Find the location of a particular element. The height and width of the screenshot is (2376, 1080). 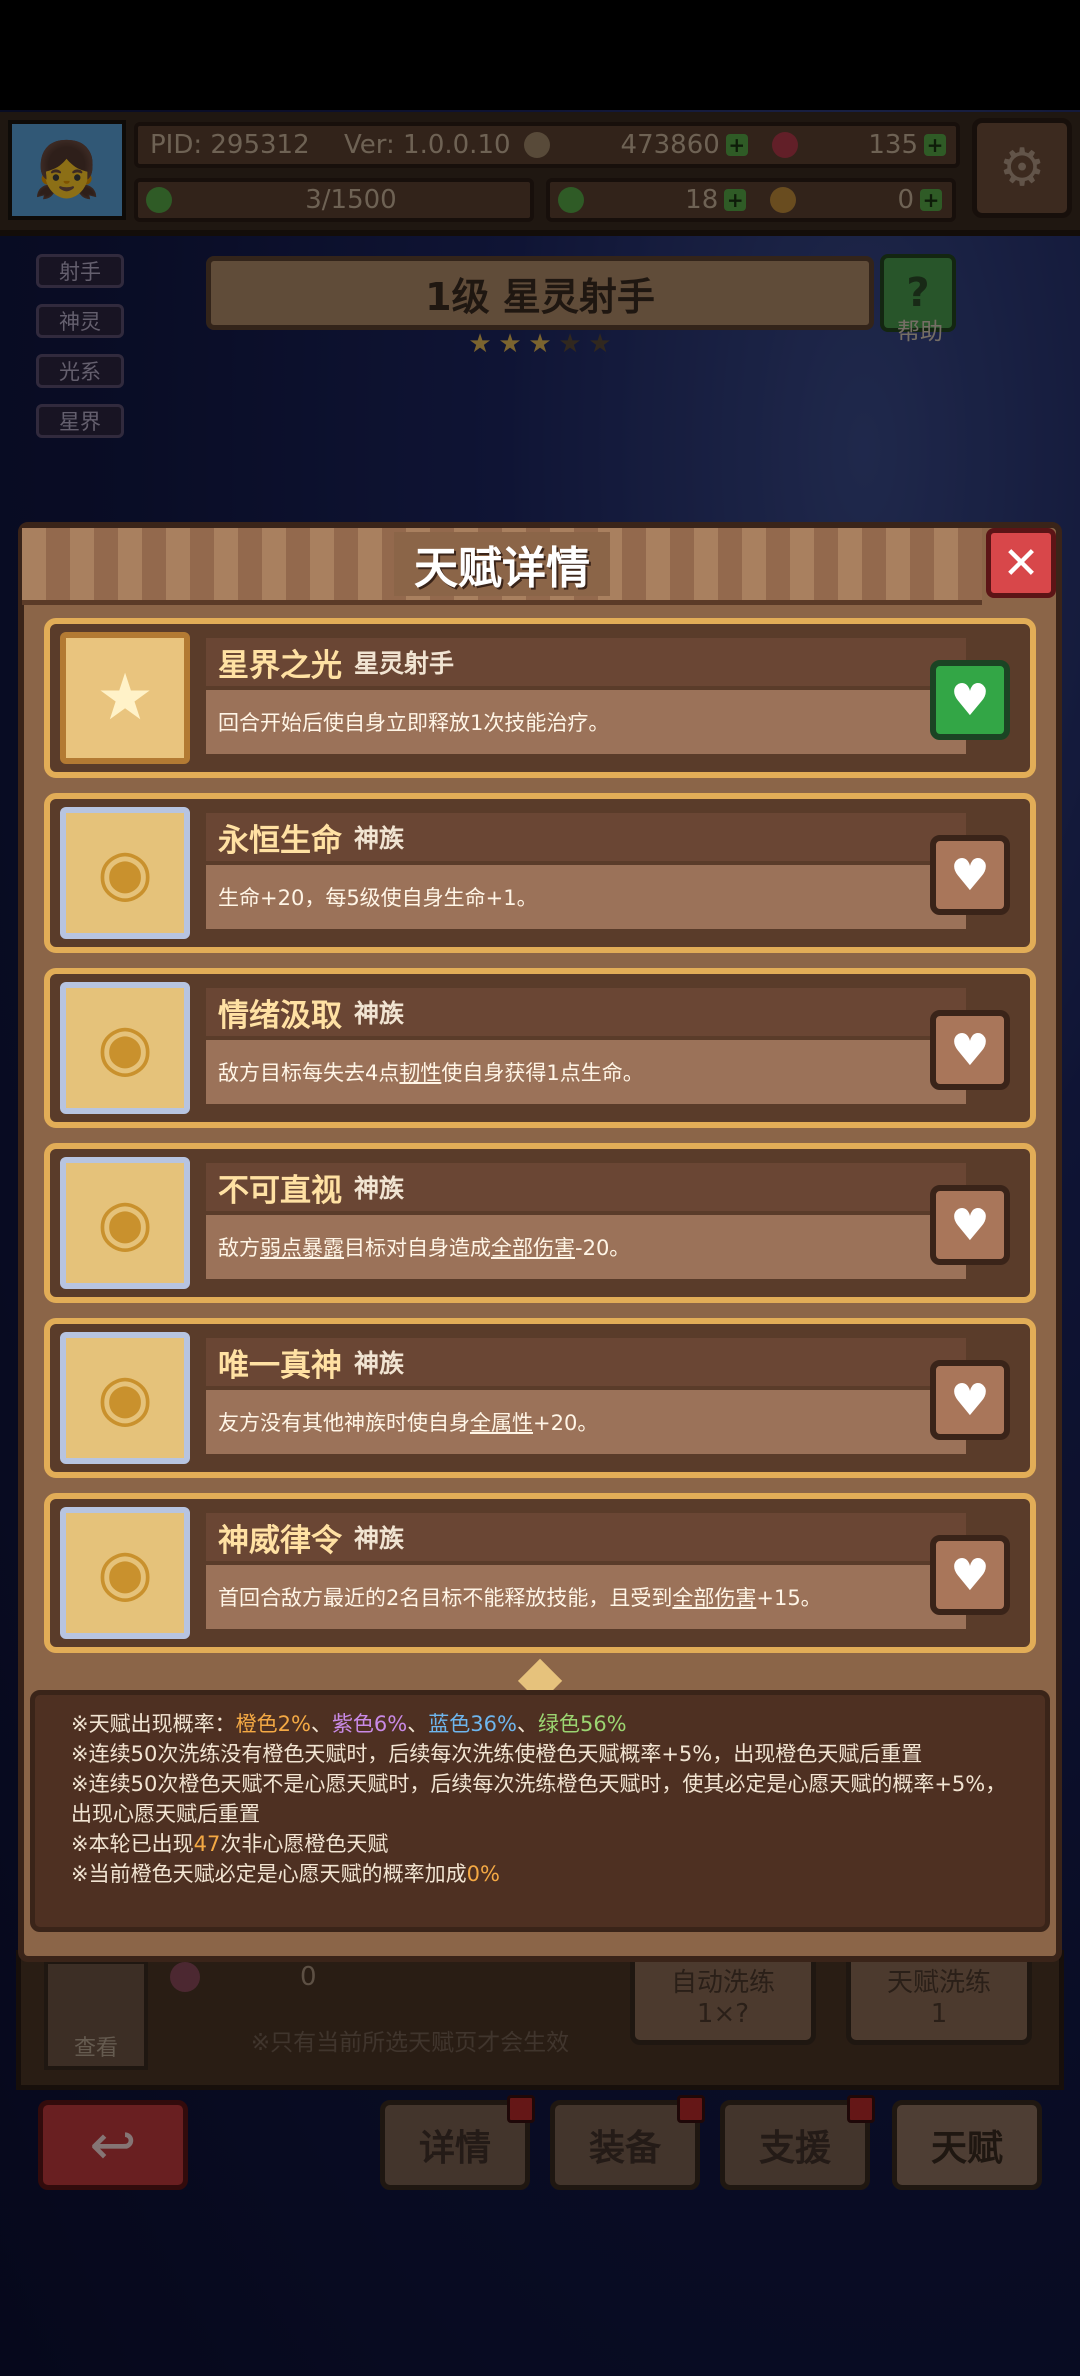

modal-title: 天赋详情 is located at coordinates (502, 564).